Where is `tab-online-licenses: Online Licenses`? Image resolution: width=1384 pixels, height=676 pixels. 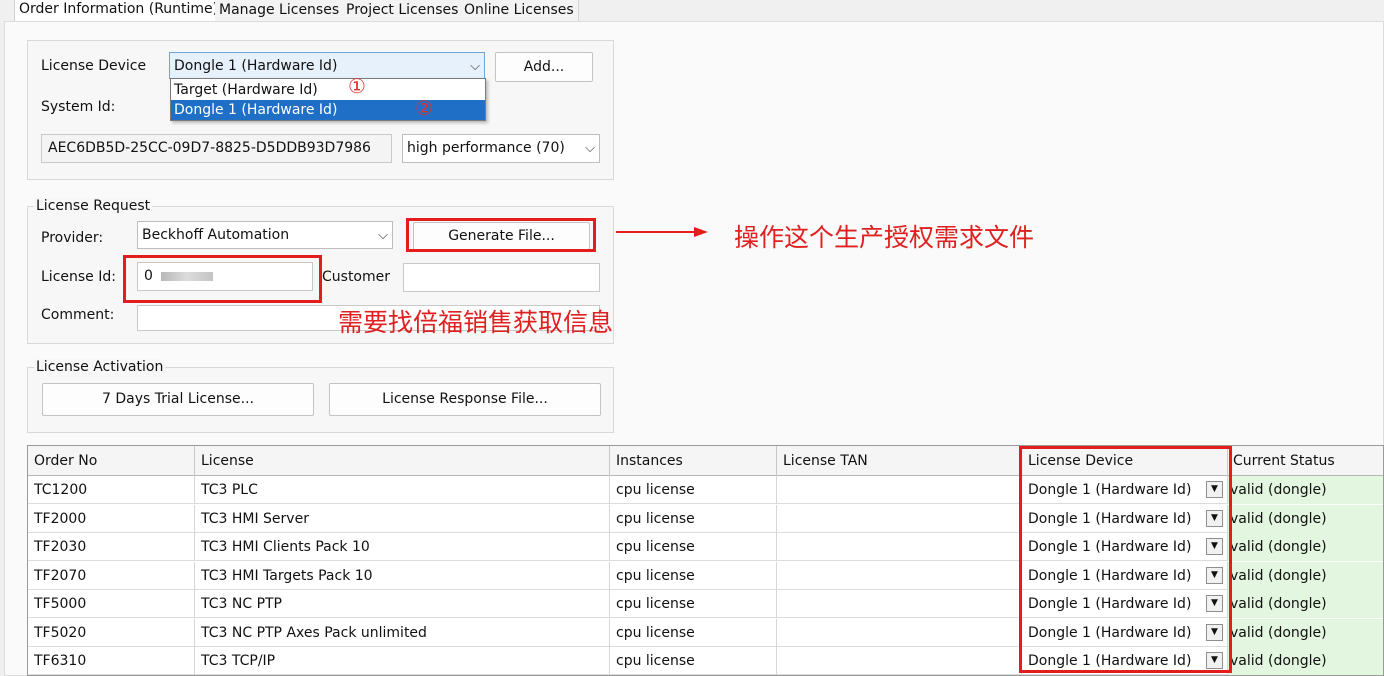
tab-online-licenses: Online Licenses is located at coordinates (519, 11).